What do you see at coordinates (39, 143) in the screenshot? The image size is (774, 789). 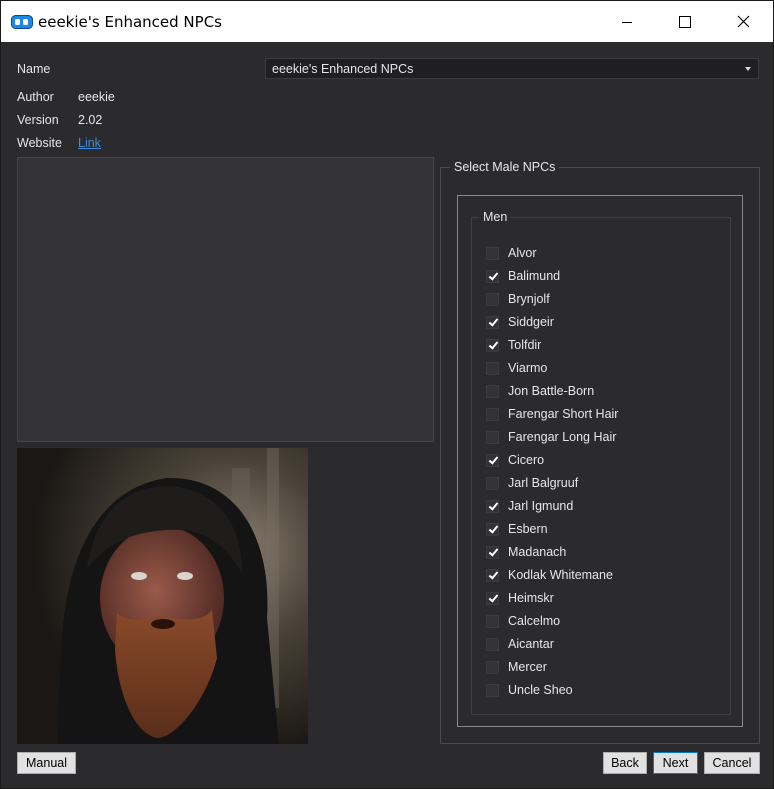 I see `website-label: Website` at bounding box center [39, 143].